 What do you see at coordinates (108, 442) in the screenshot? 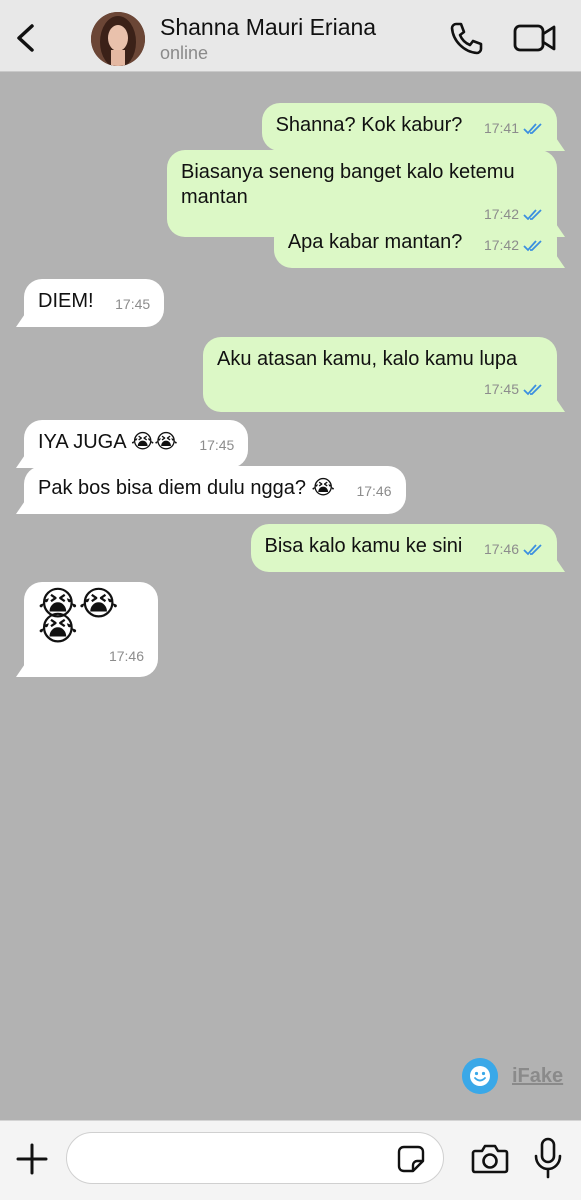
I see `message-text: IYA JUGA 😭😭` at bounding box center [108, 442].